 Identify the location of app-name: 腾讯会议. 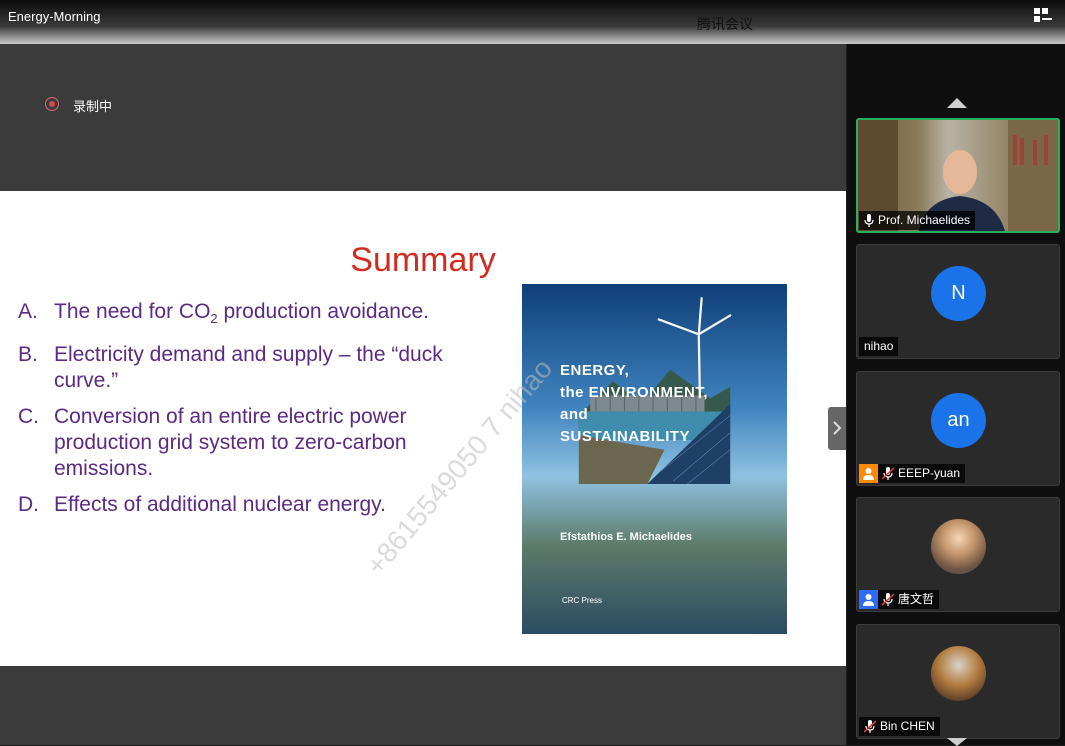
(725, 24).